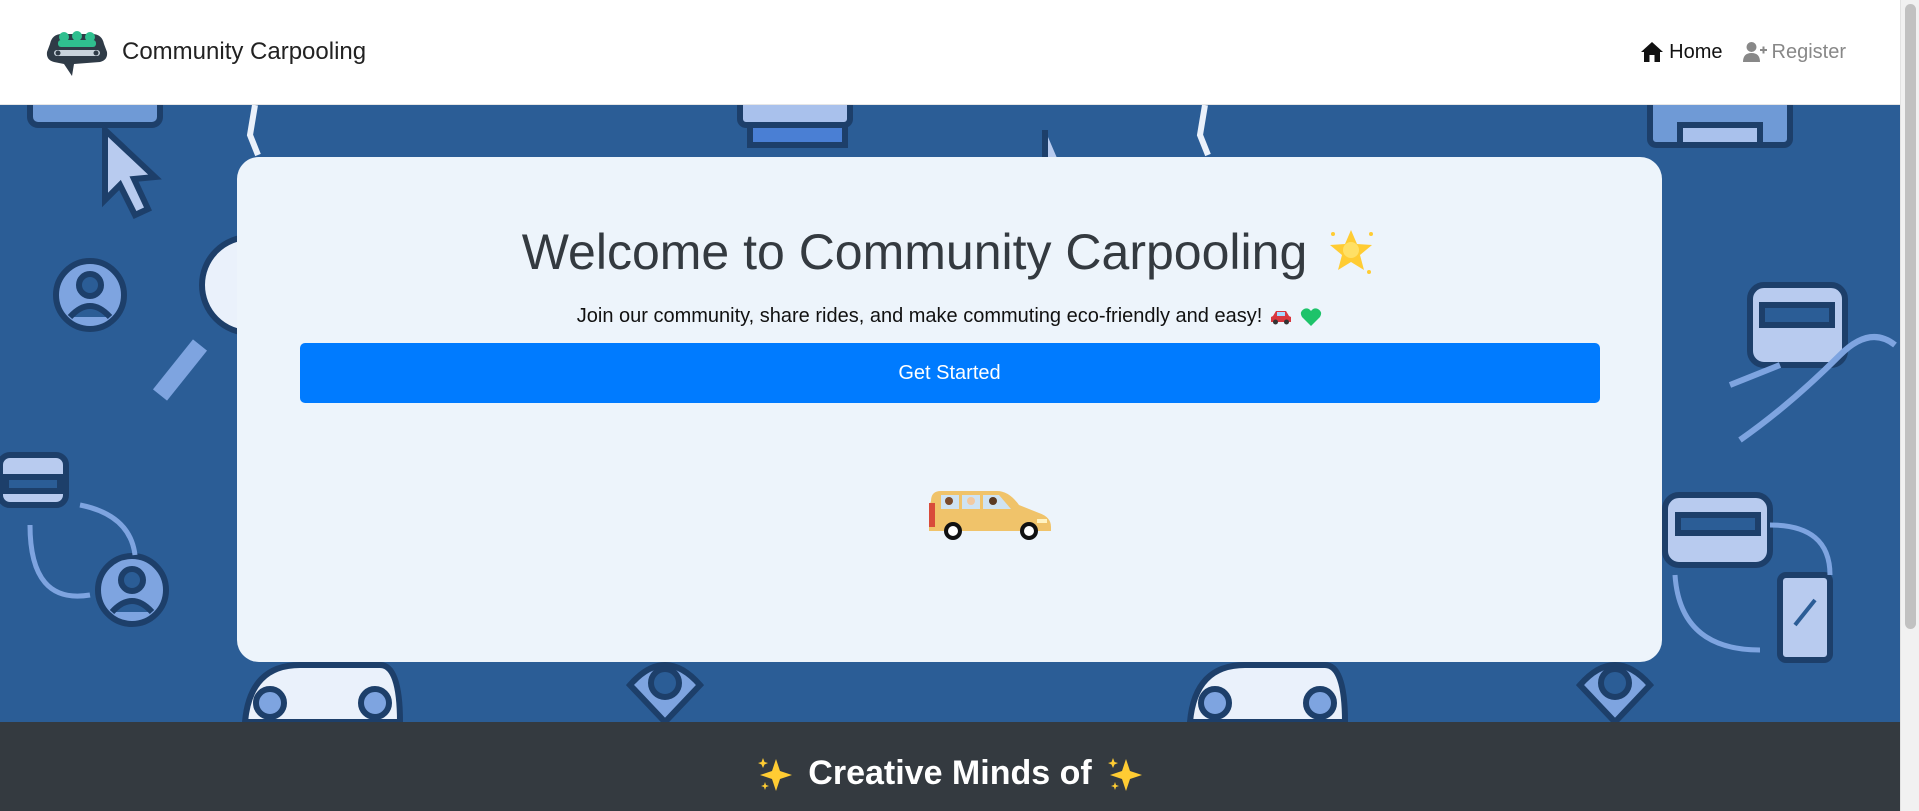 The image size is (1919, 811). I want to click on van-with-passengers-illustration, so click(989, 515).